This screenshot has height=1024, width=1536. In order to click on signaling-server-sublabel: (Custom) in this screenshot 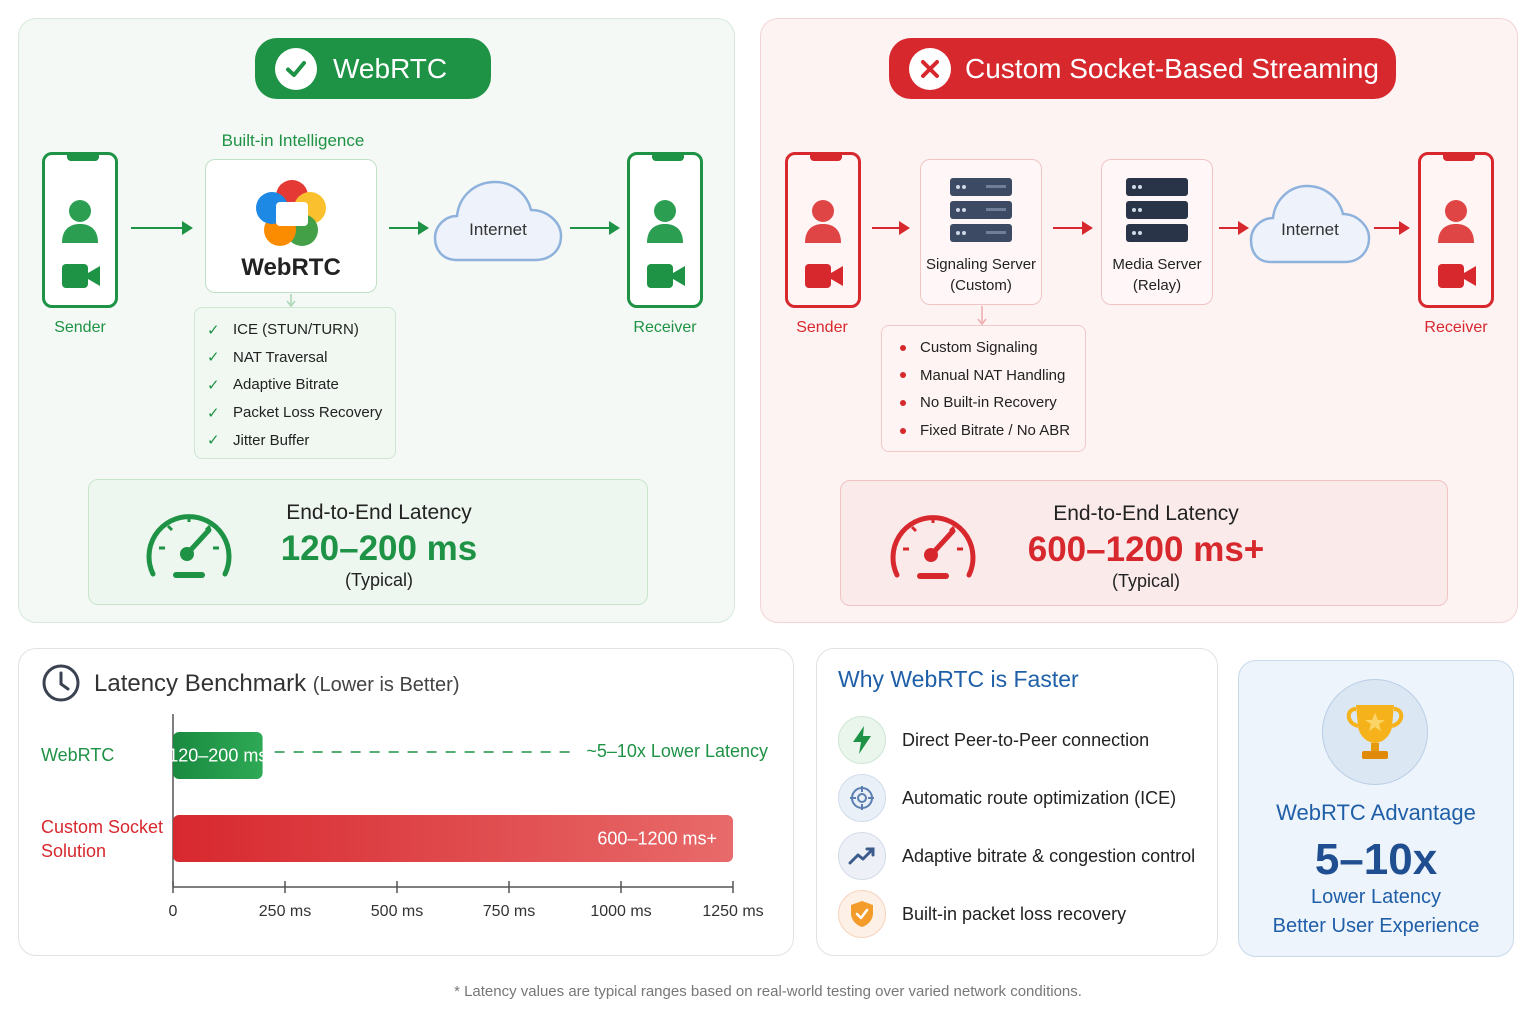, I will do `click(981, 285)`.